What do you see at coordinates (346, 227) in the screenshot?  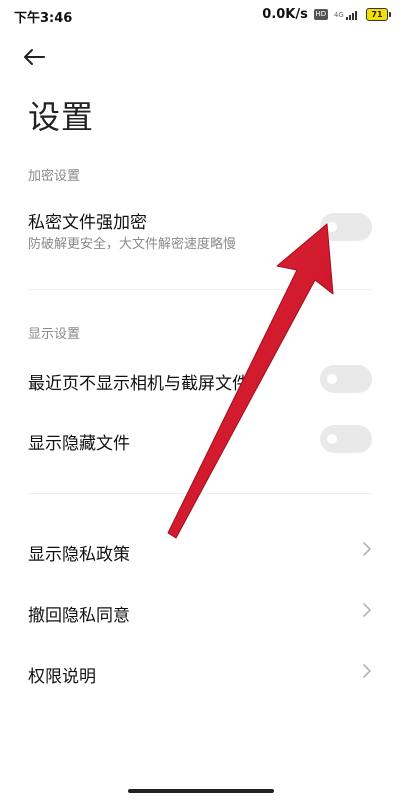 I see `strong-encryption-toggle` at bounding box center [346, 227].